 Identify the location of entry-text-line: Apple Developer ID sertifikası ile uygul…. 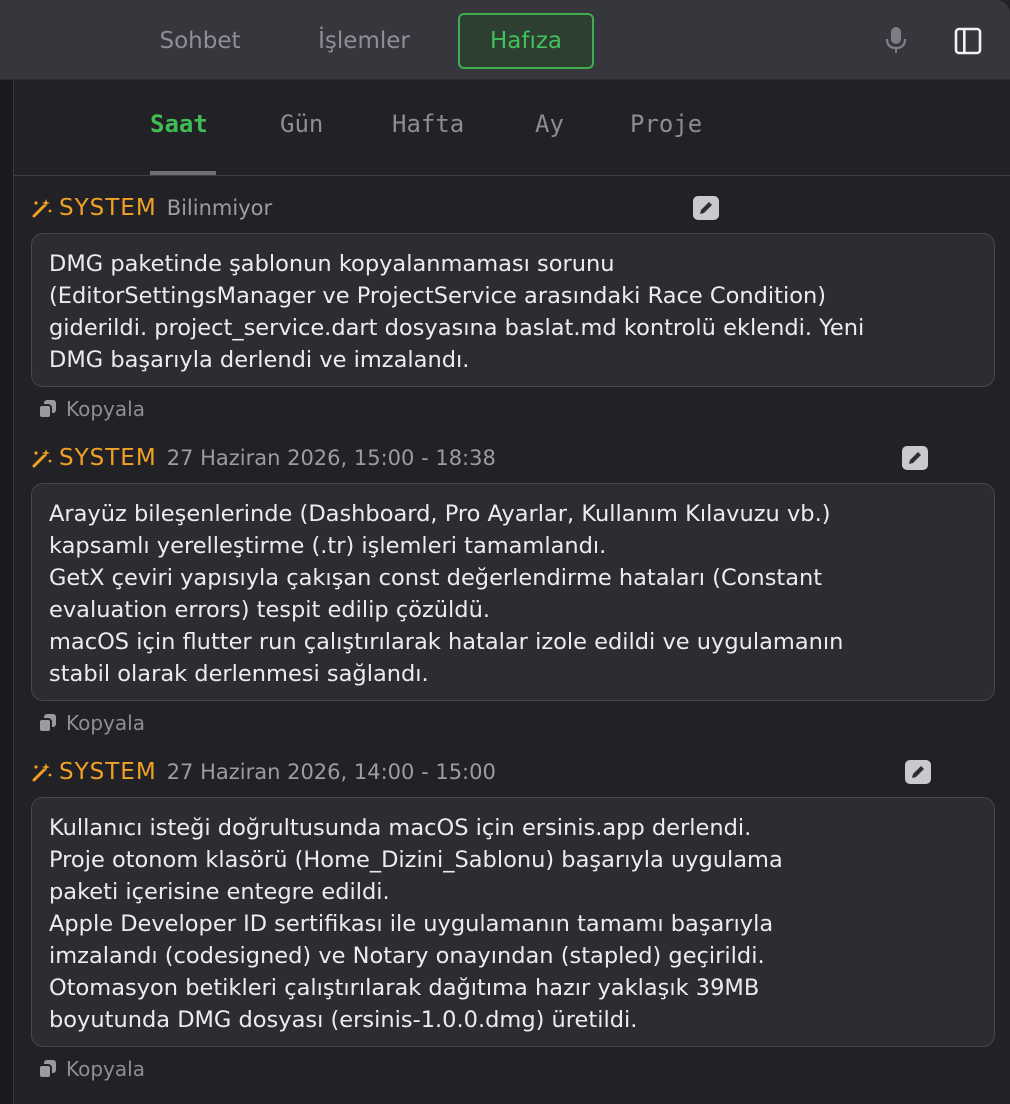
(411, 924).